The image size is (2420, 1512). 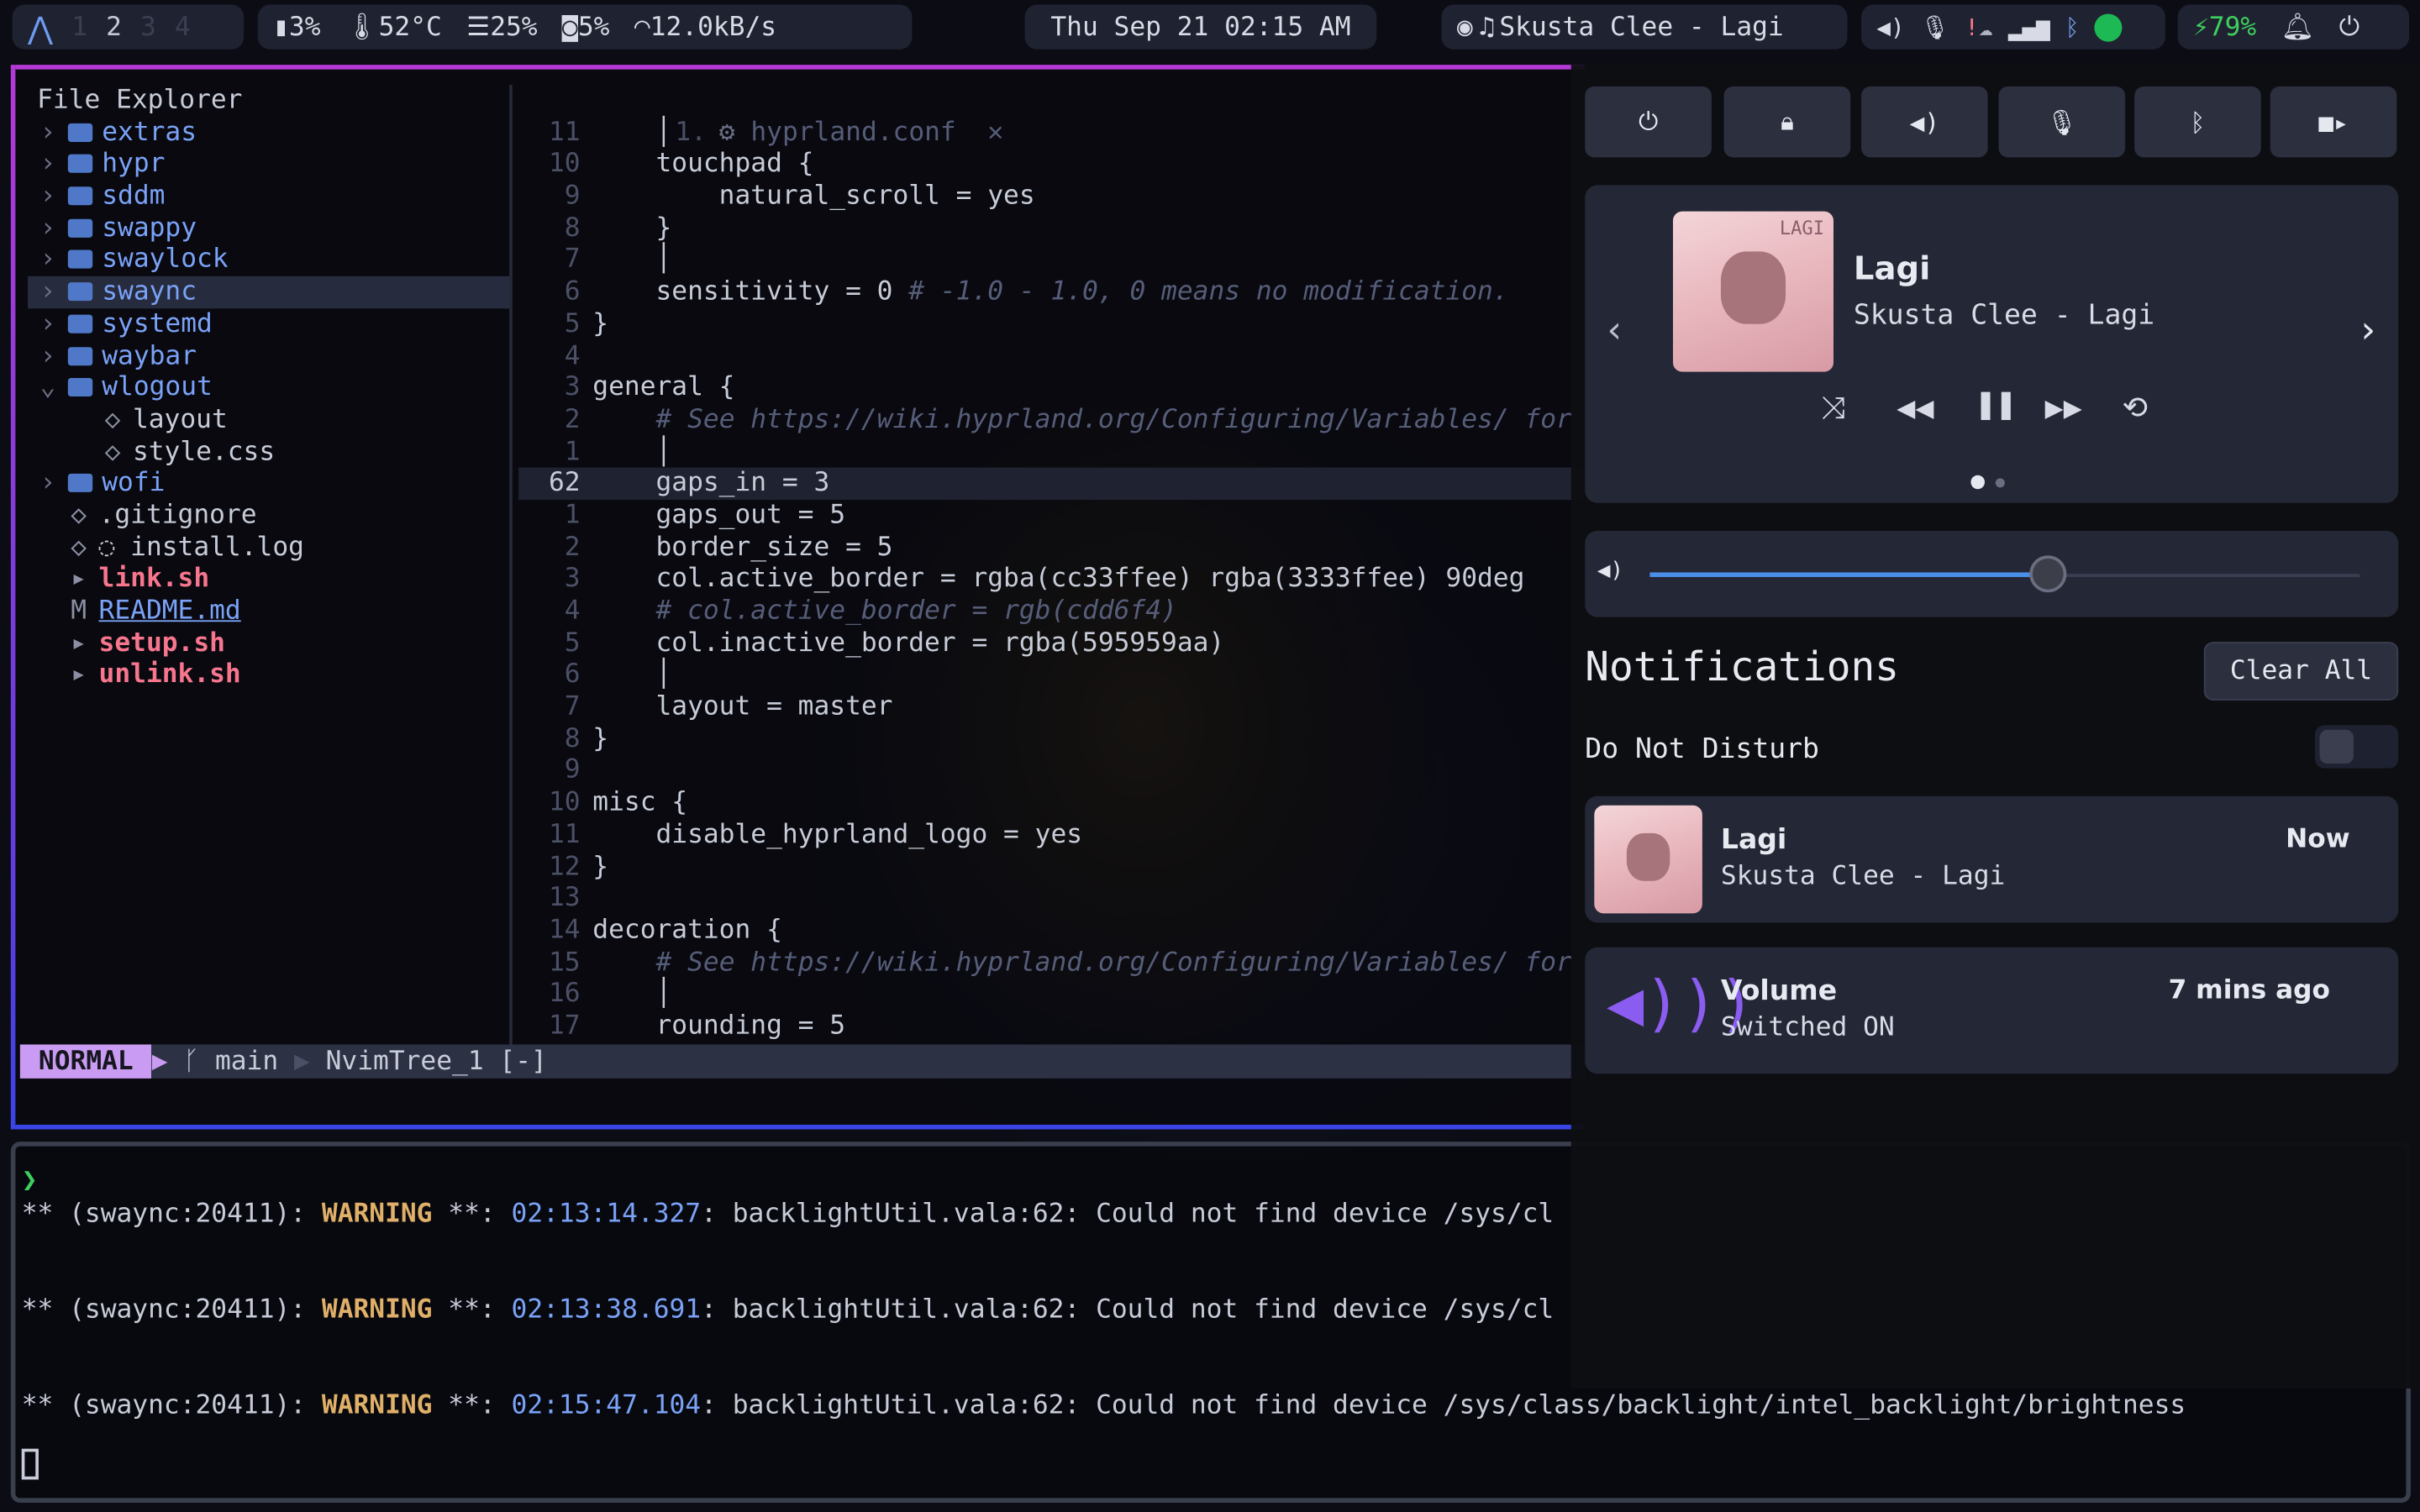 I want to click on tab-hyprland-conf: hyprland.conf, so click(x=853, y=132).